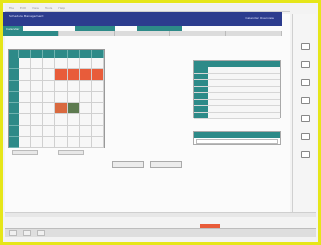  I want to click on calendar-next-button, so click(71, 152).